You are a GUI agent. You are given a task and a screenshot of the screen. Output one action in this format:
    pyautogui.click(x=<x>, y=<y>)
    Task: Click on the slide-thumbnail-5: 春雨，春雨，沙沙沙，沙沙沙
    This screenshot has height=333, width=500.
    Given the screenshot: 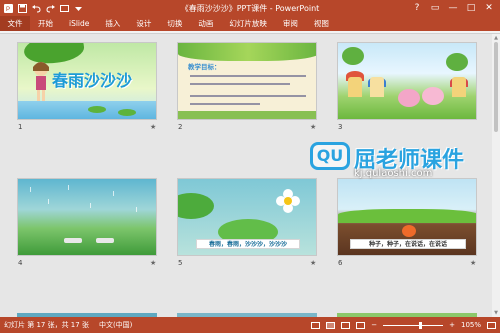 What is the action you would take?
    pyautogui.click(x=247, y=217)
    